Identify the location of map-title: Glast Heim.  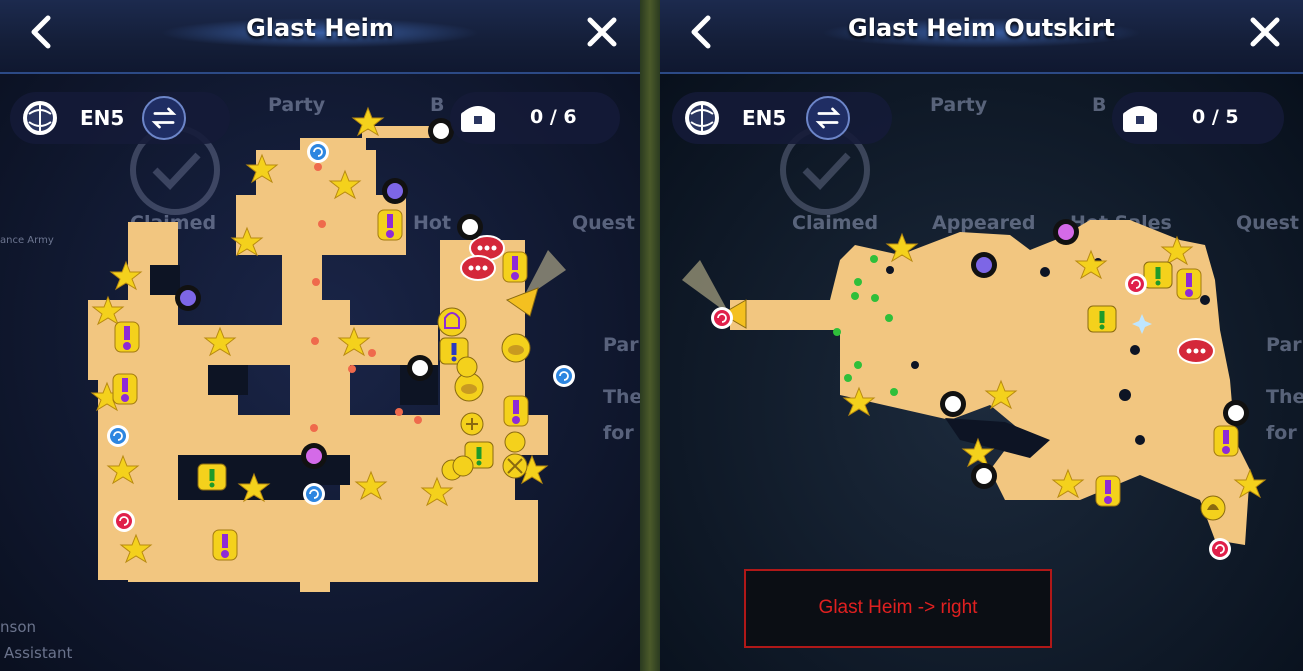
(320, 28).